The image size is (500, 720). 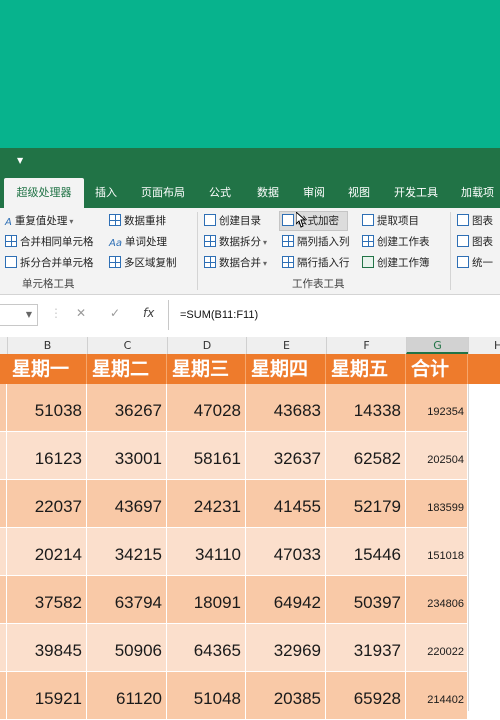 I want to click on value-cell: 16123, so click(x=47, y=455).